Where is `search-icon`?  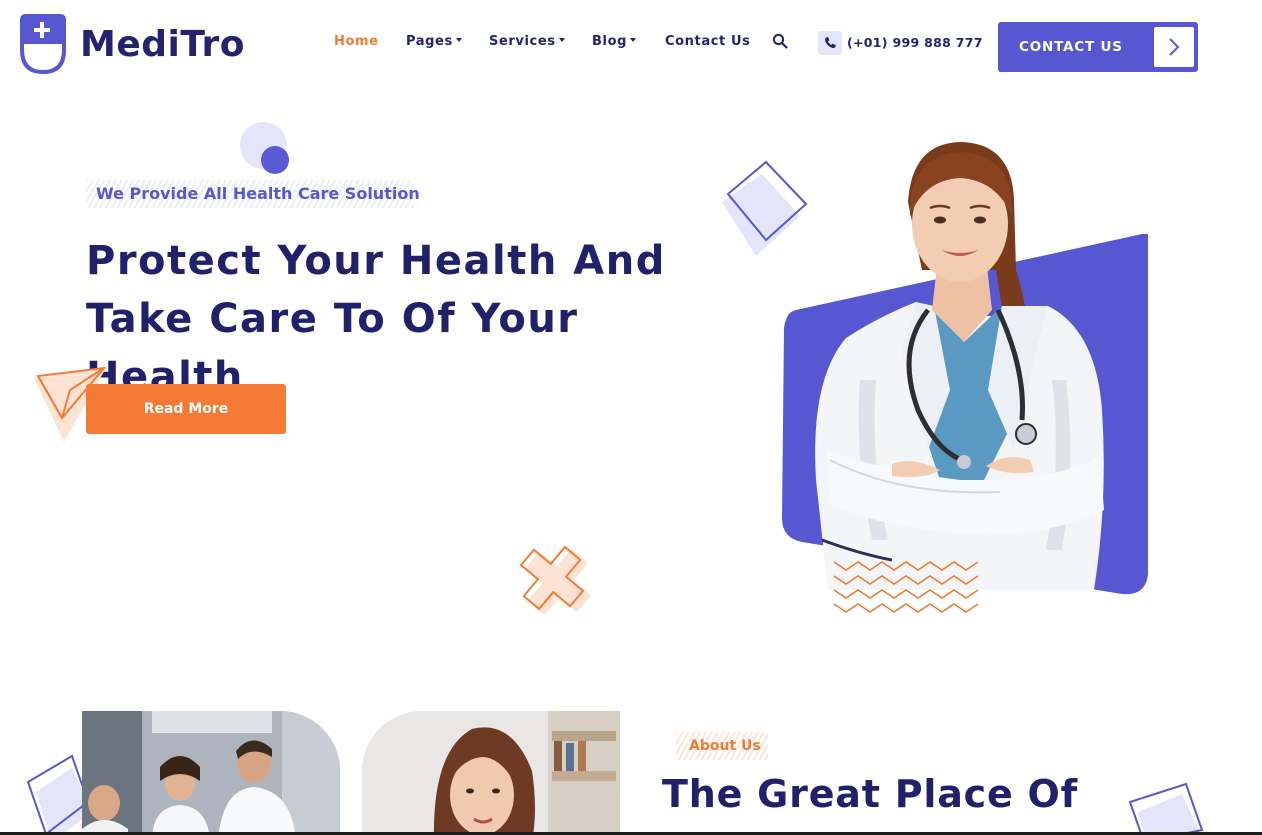 search-icon is located at coordinates (780, 41).